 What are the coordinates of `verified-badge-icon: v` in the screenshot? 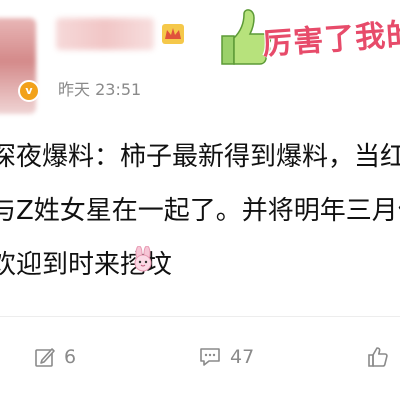 It's located at (29, 91).